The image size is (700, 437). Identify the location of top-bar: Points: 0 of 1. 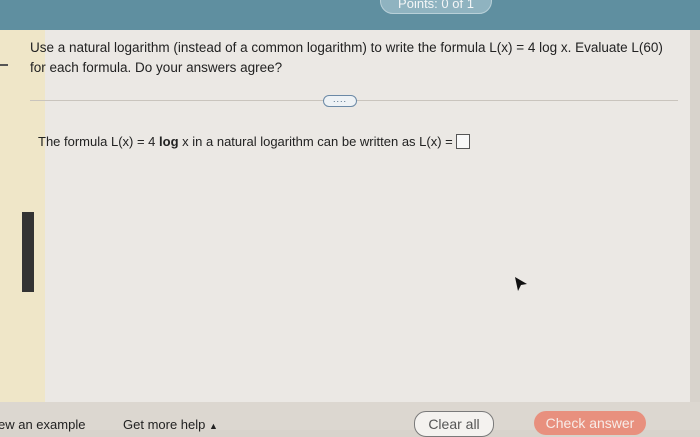
(350, 15).